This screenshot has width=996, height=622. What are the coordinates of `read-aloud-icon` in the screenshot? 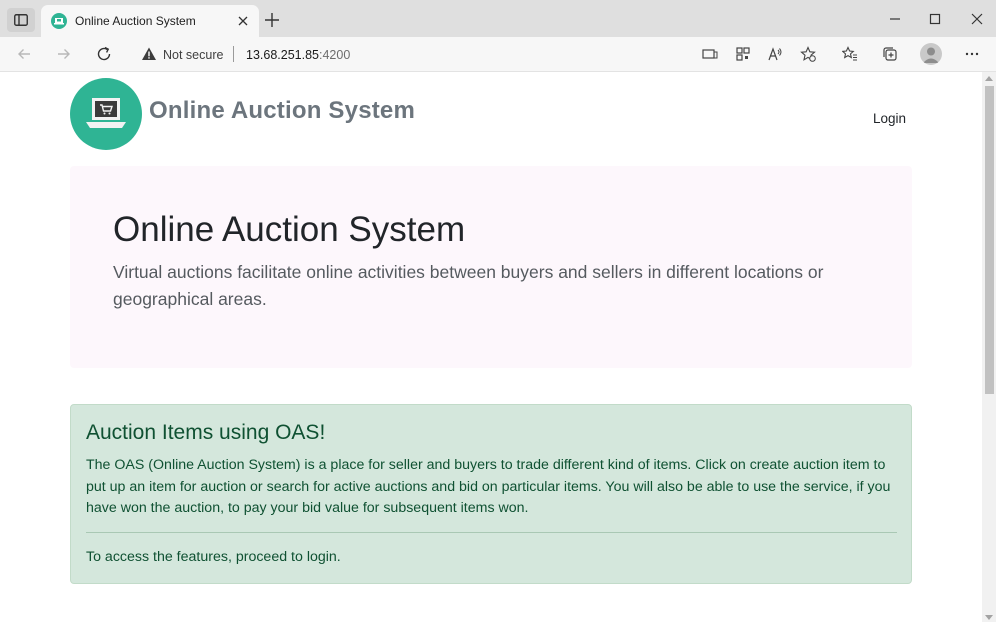 It's located at (775, 54).